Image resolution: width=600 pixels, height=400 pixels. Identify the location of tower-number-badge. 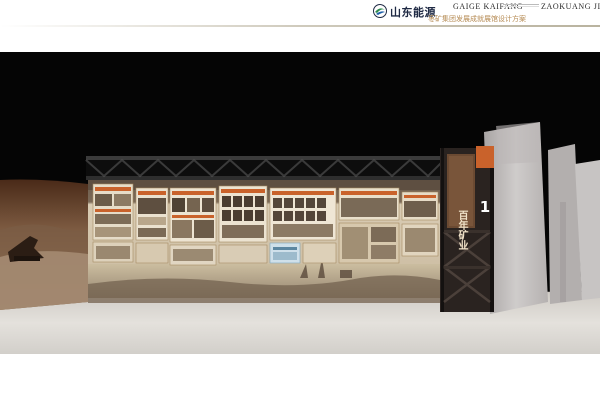
(485, 157).